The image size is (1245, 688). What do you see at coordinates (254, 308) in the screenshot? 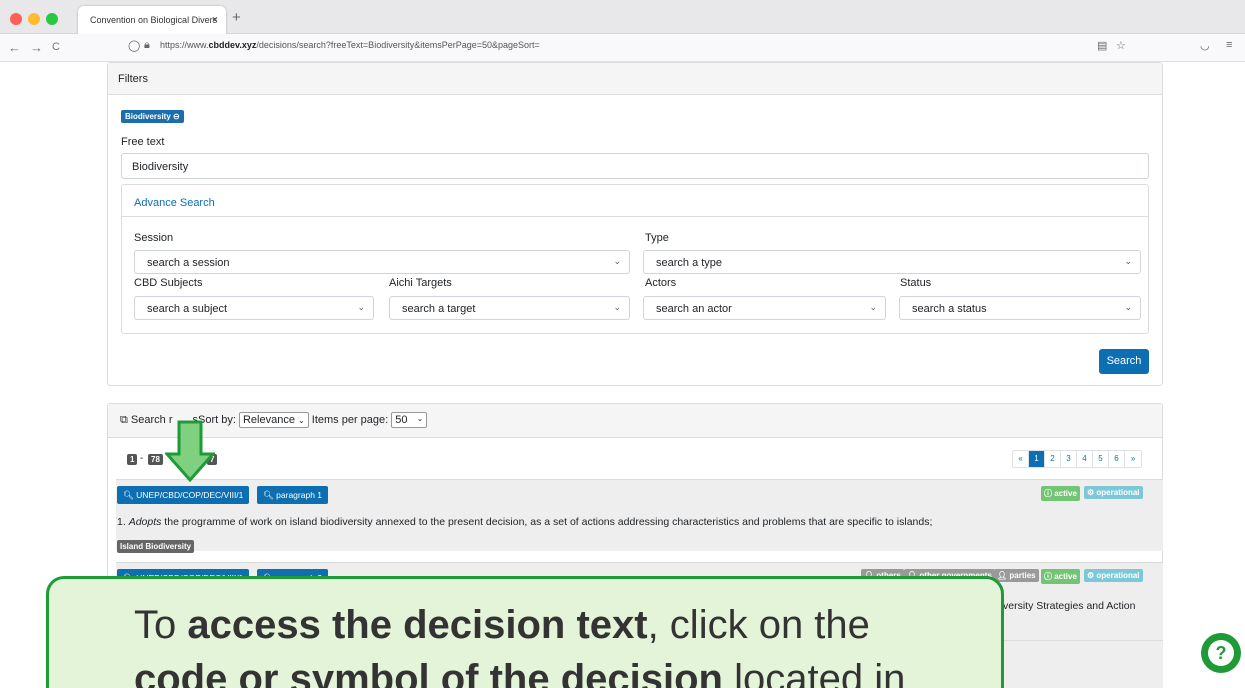
I see `subjects-select: search a subject ⌄` at bounding box center [254, 308].